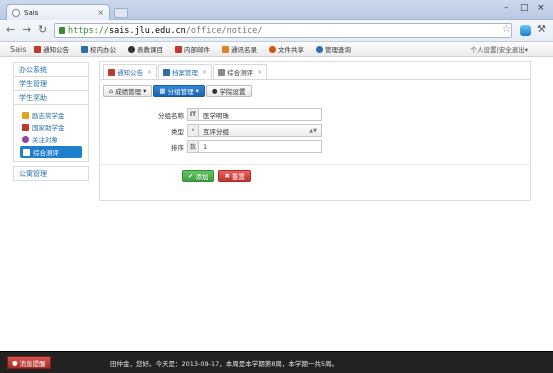 This screenshot has height=373, width=553. Describe the element at coordinates (58, 12) in the screenshot. I see `browser-tab: Sais ×` at that location.